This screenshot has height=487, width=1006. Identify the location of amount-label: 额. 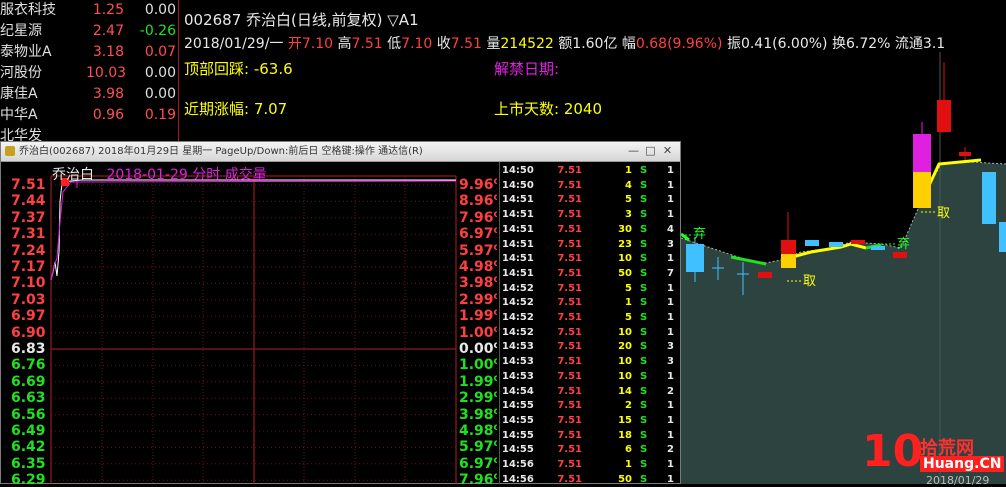
(565, 44).